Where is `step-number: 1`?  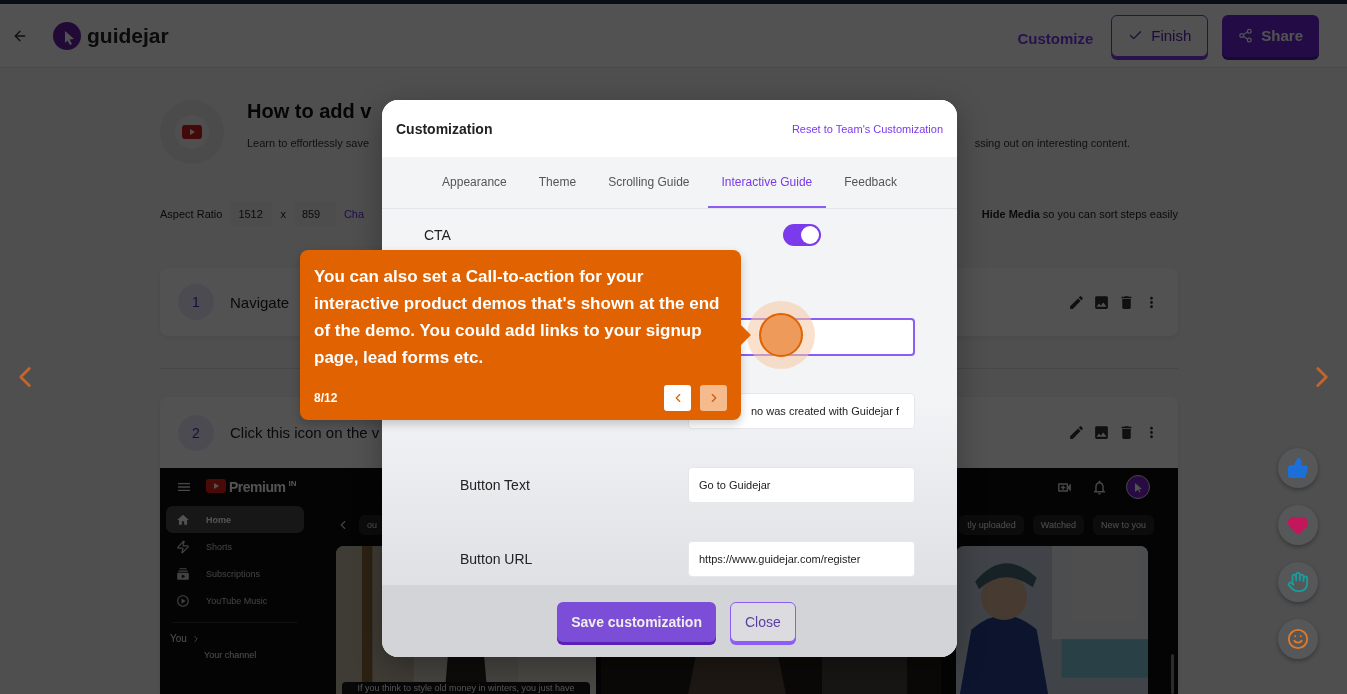
step-number: 1 is located at coordinates (196, 302).